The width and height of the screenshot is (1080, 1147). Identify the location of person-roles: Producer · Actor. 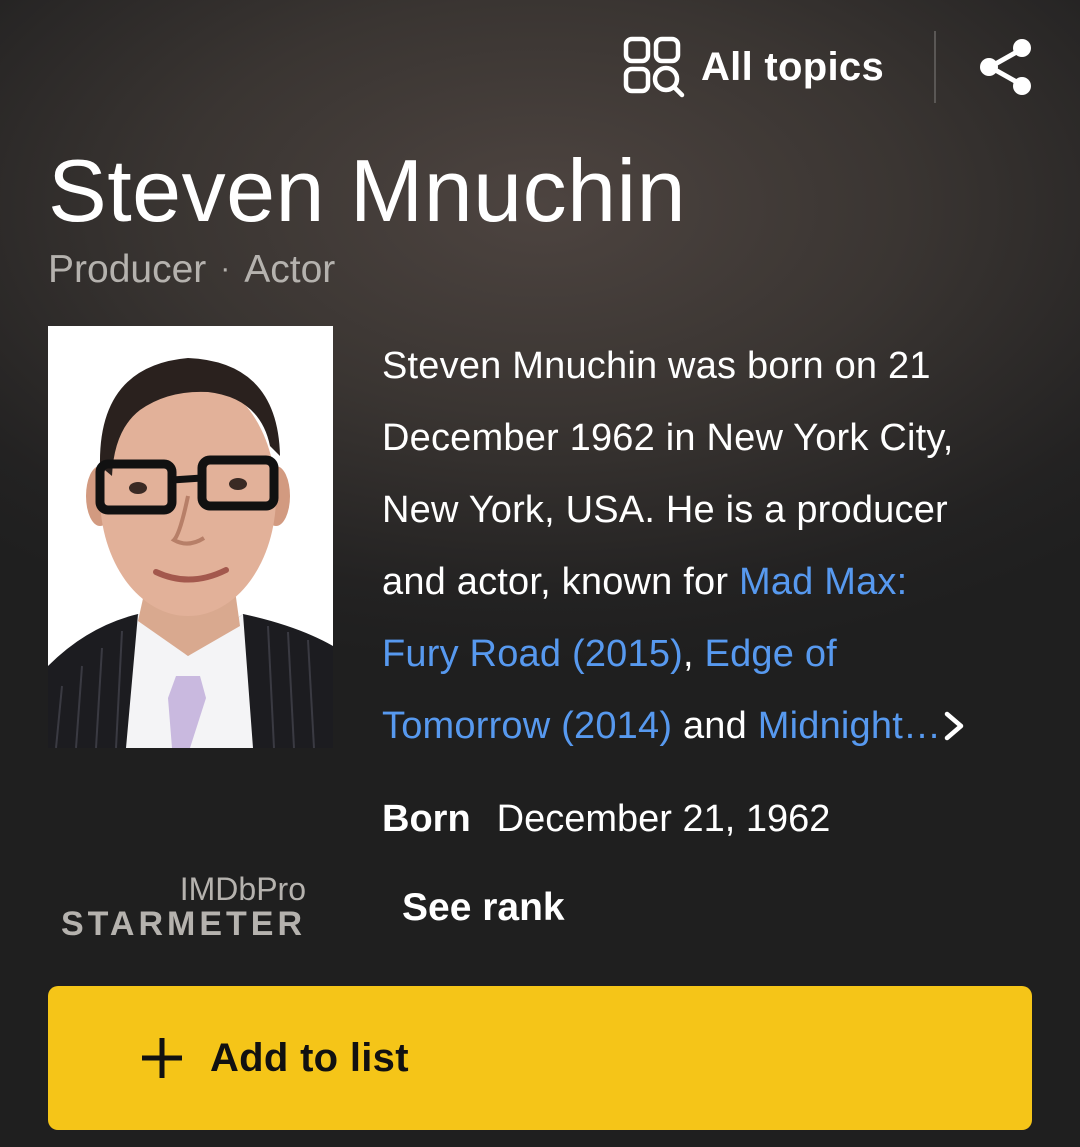
(191, 270).